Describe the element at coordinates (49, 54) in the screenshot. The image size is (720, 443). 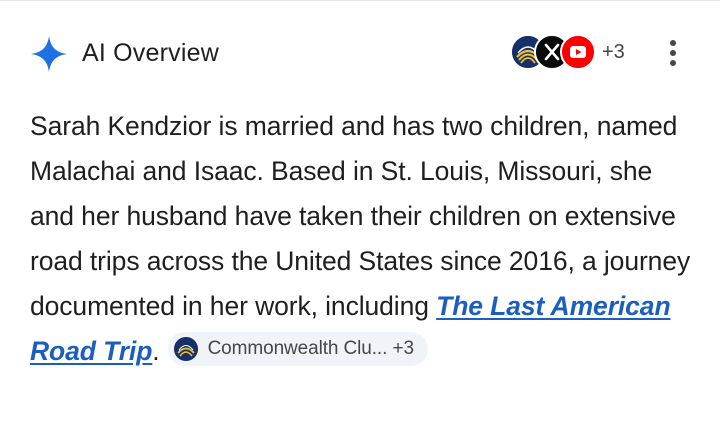
I see `sparkle-icon` at that location.